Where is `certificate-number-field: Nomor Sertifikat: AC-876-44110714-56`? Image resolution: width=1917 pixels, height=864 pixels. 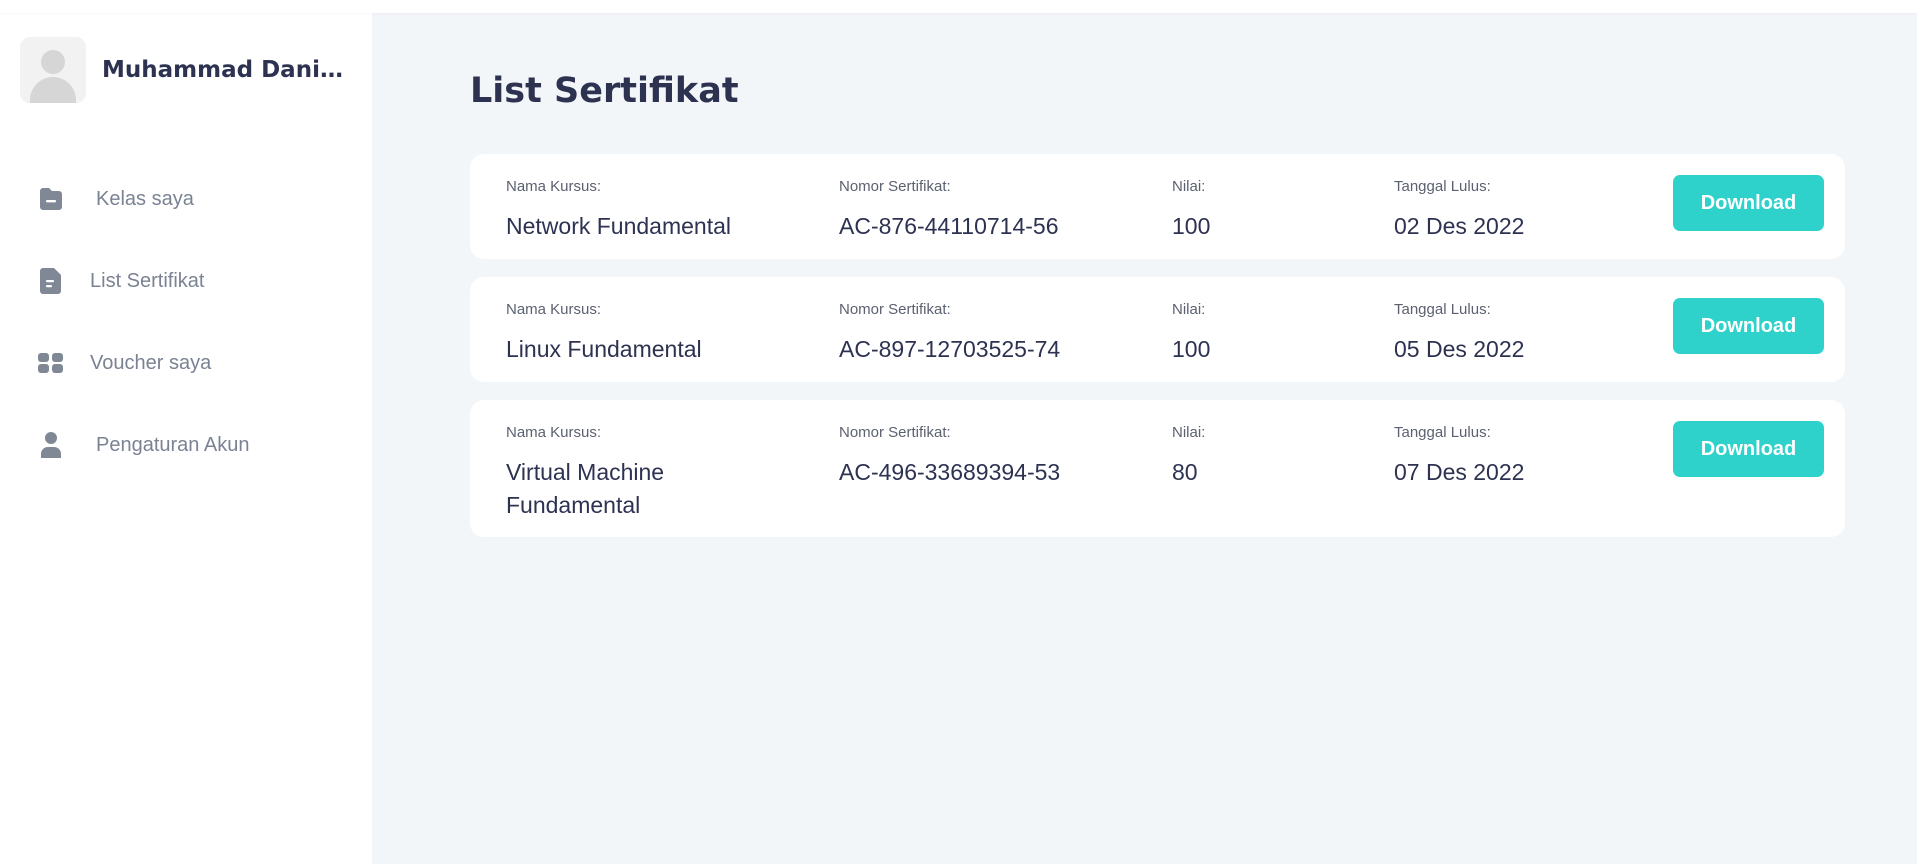
certificate-number-field: Nomor Sertifikat: AC-876-44110714-56 is located at coordinates (999, 210).